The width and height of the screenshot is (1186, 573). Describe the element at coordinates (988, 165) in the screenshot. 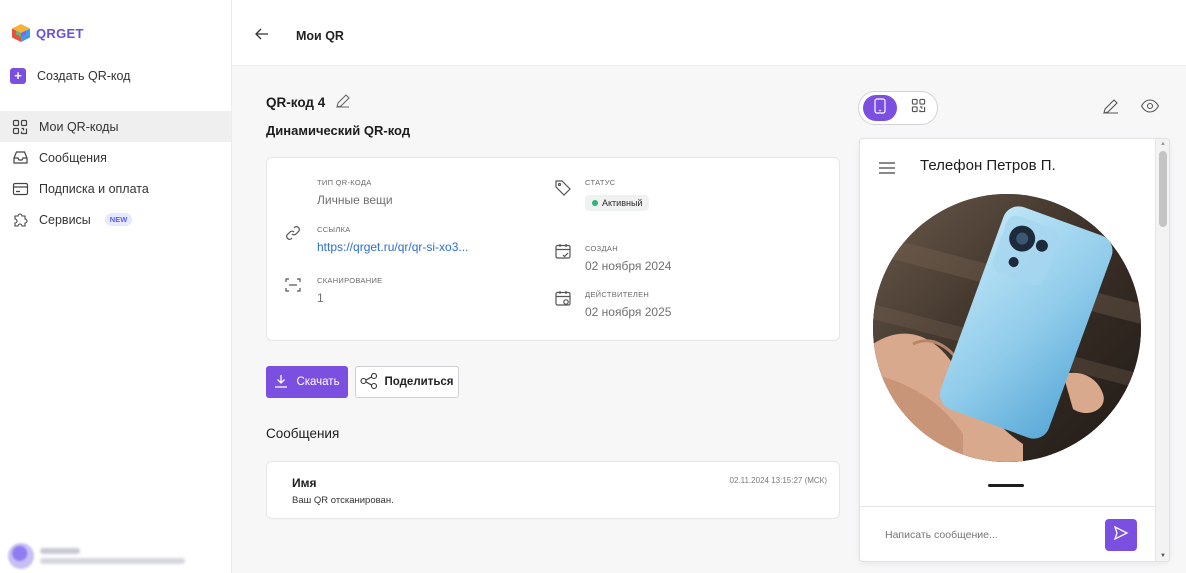

I see `preview-title: Телефон Петров П.` at that location.